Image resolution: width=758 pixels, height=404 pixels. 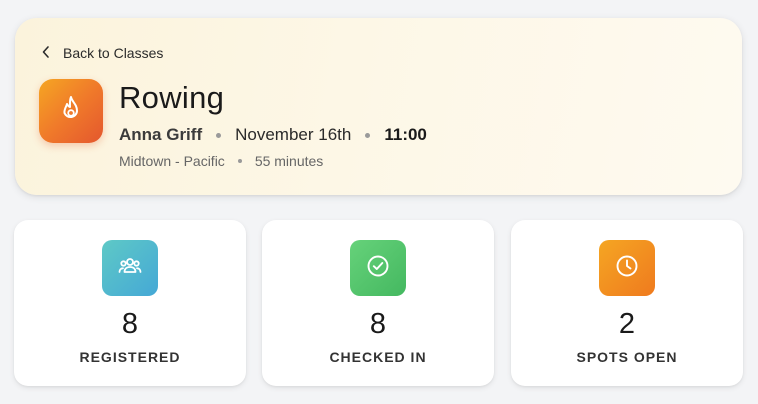 What do you see at coordinates (405, 134) in the screenshot?
I see `class-time: 11:00` at bounding box center [405, 134].